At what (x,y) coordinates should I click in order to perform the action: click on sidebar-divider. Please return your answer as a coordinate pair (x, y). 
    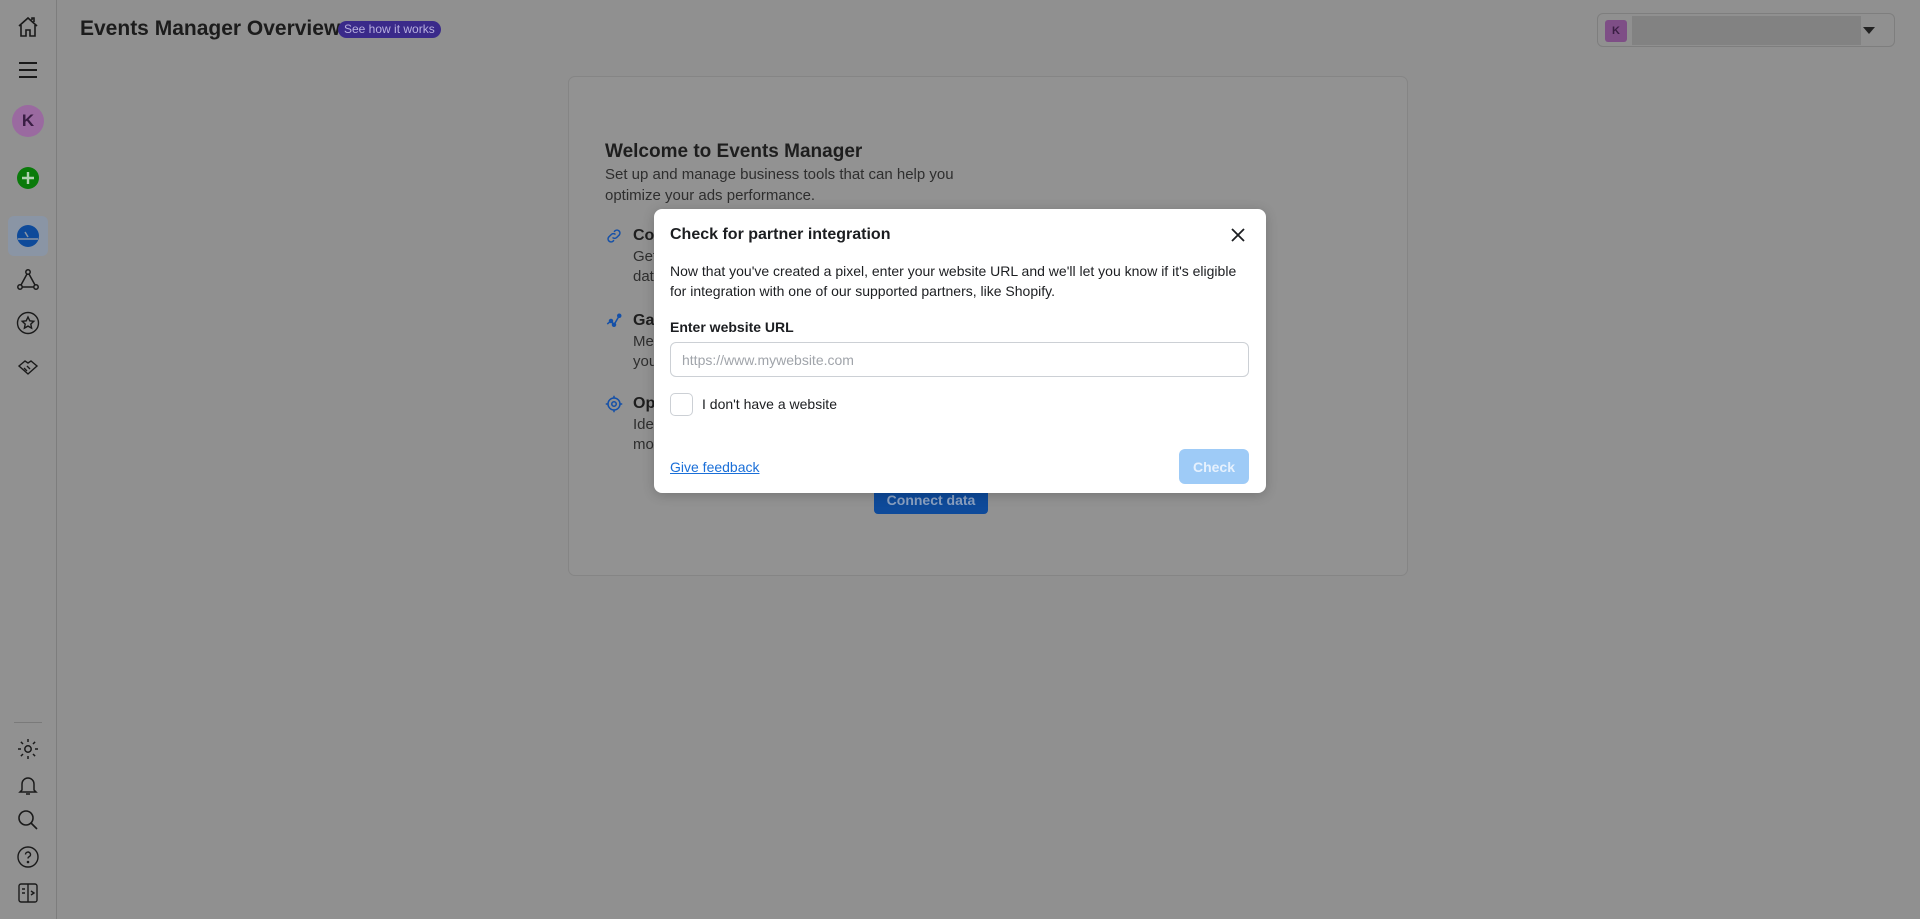
    Looking at the image, I should click on (28, 722).